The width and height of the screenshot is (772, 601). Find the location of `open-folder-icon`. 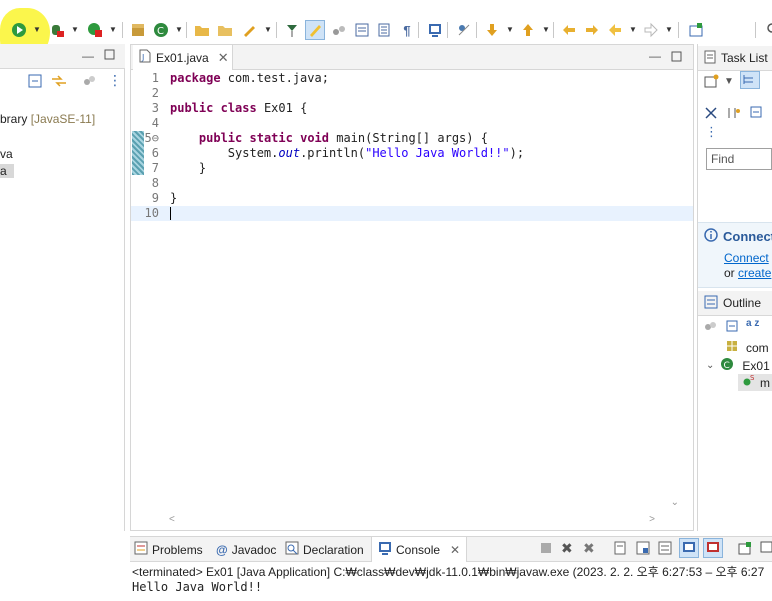

open-folder-icon is located at coordinates (225, 30).